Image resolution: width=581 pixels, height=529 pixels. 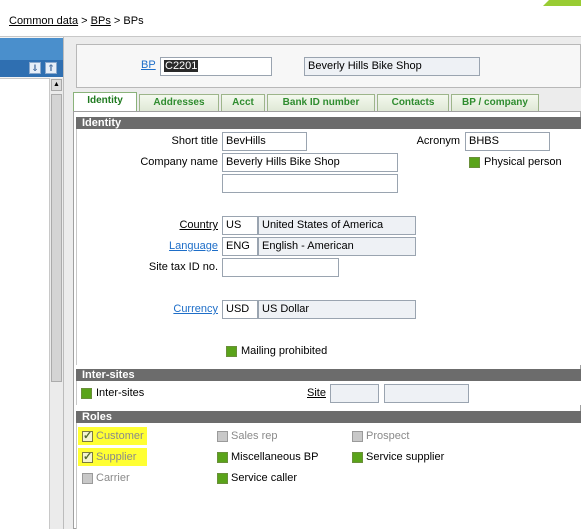 What do you see at coordinates (148, 65) in the screenshot?
I see `bp-label-link: BP` at bounding box center [148, 65].